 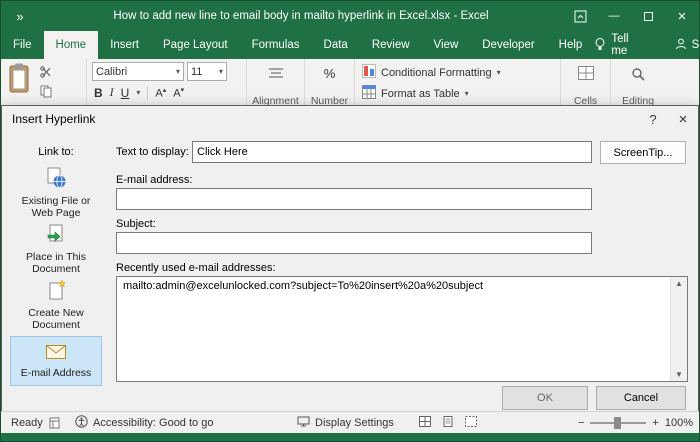 What do you see at coordinates (679, 423) in the screenshot?
I see `zoom-level: 100%` at bounding box center [679, 423].